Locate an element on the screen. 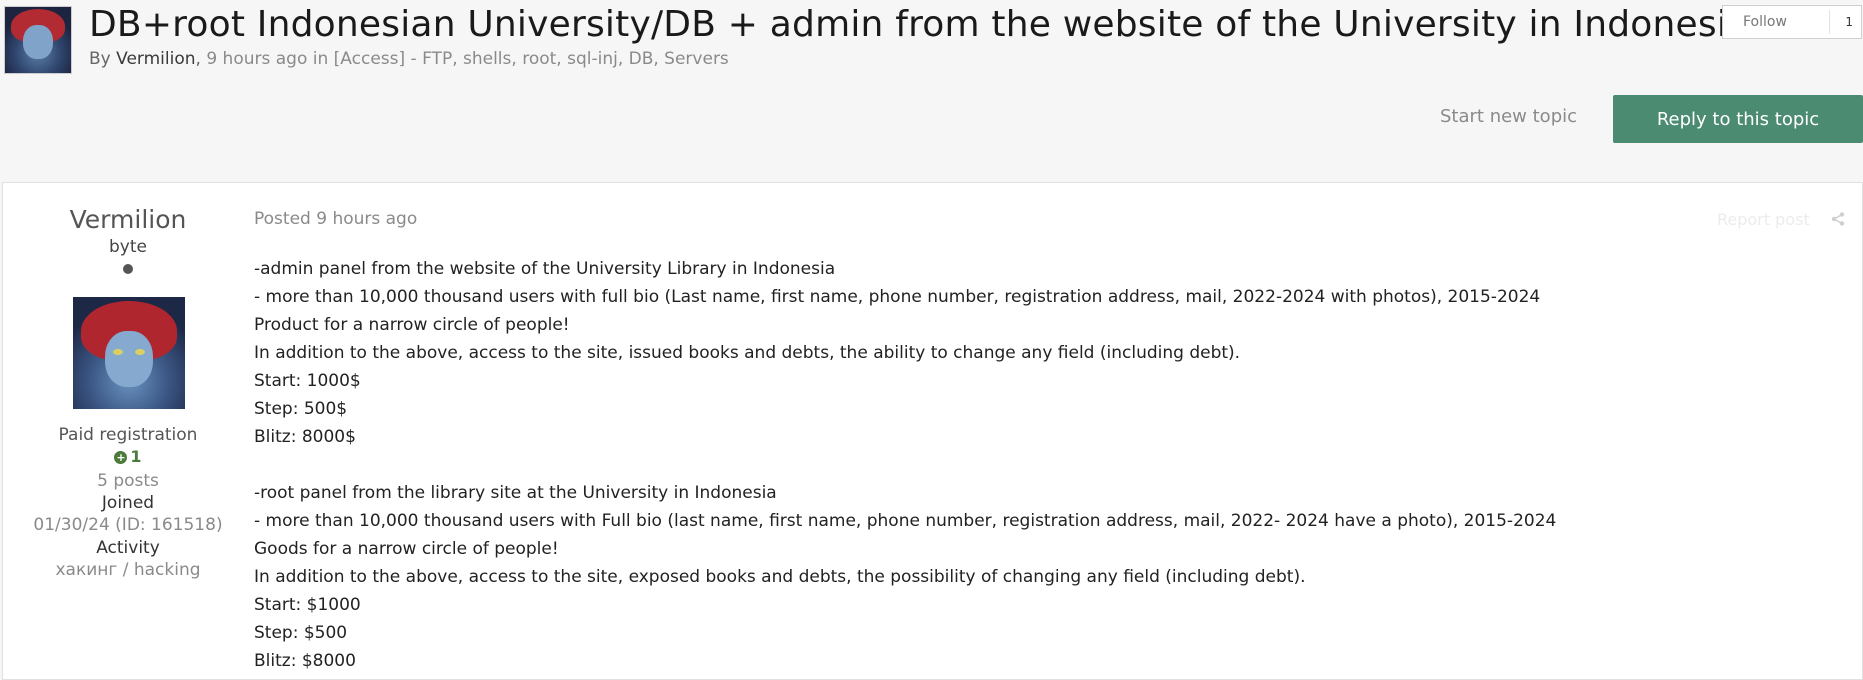  post-line: Blitz: $8000 is located at coordinates (305, 661).